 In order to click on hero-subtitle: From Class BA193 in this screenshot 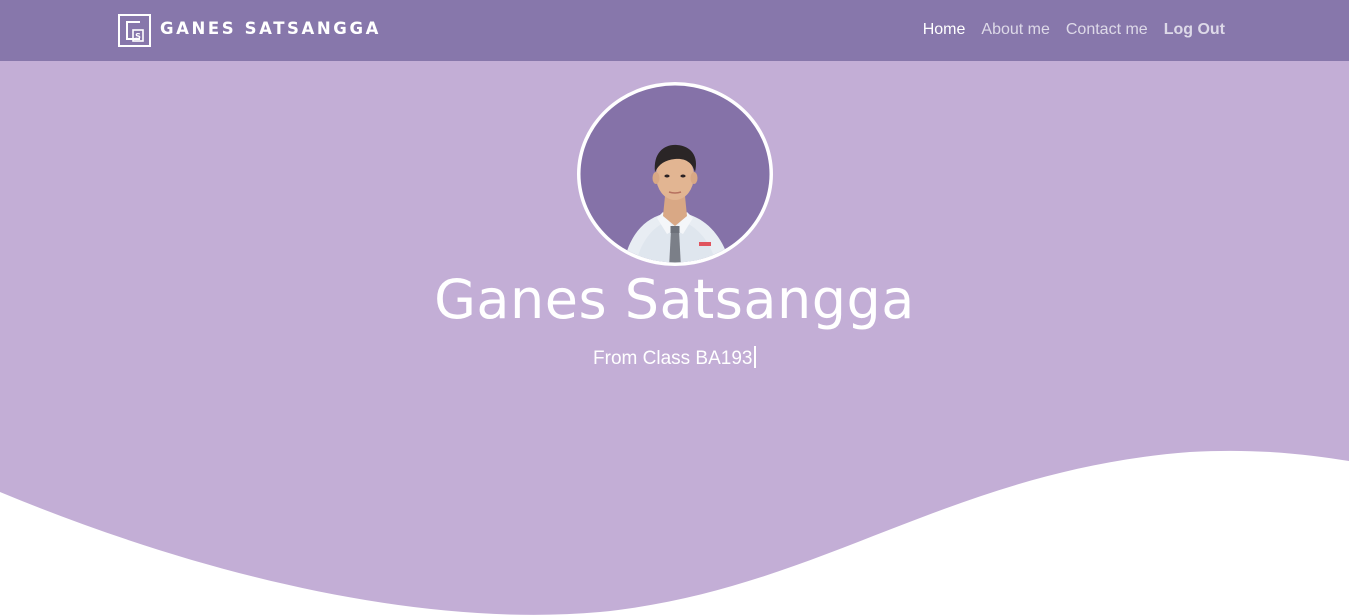, I will do `click(674, 358)`.